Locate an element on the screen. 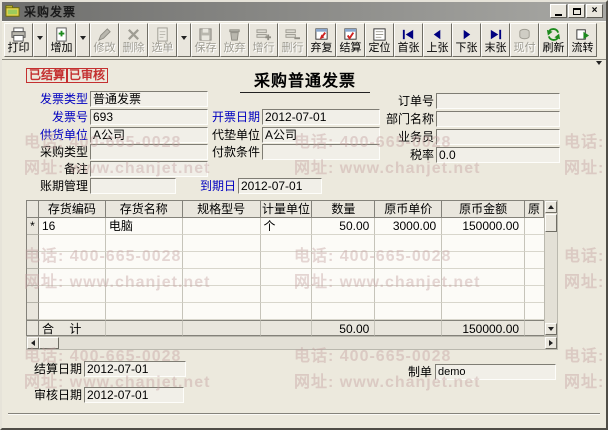 The height and width of the screenshot is (430, 608). cell-amount: 150000.00 is located at coordinates (484, 226).